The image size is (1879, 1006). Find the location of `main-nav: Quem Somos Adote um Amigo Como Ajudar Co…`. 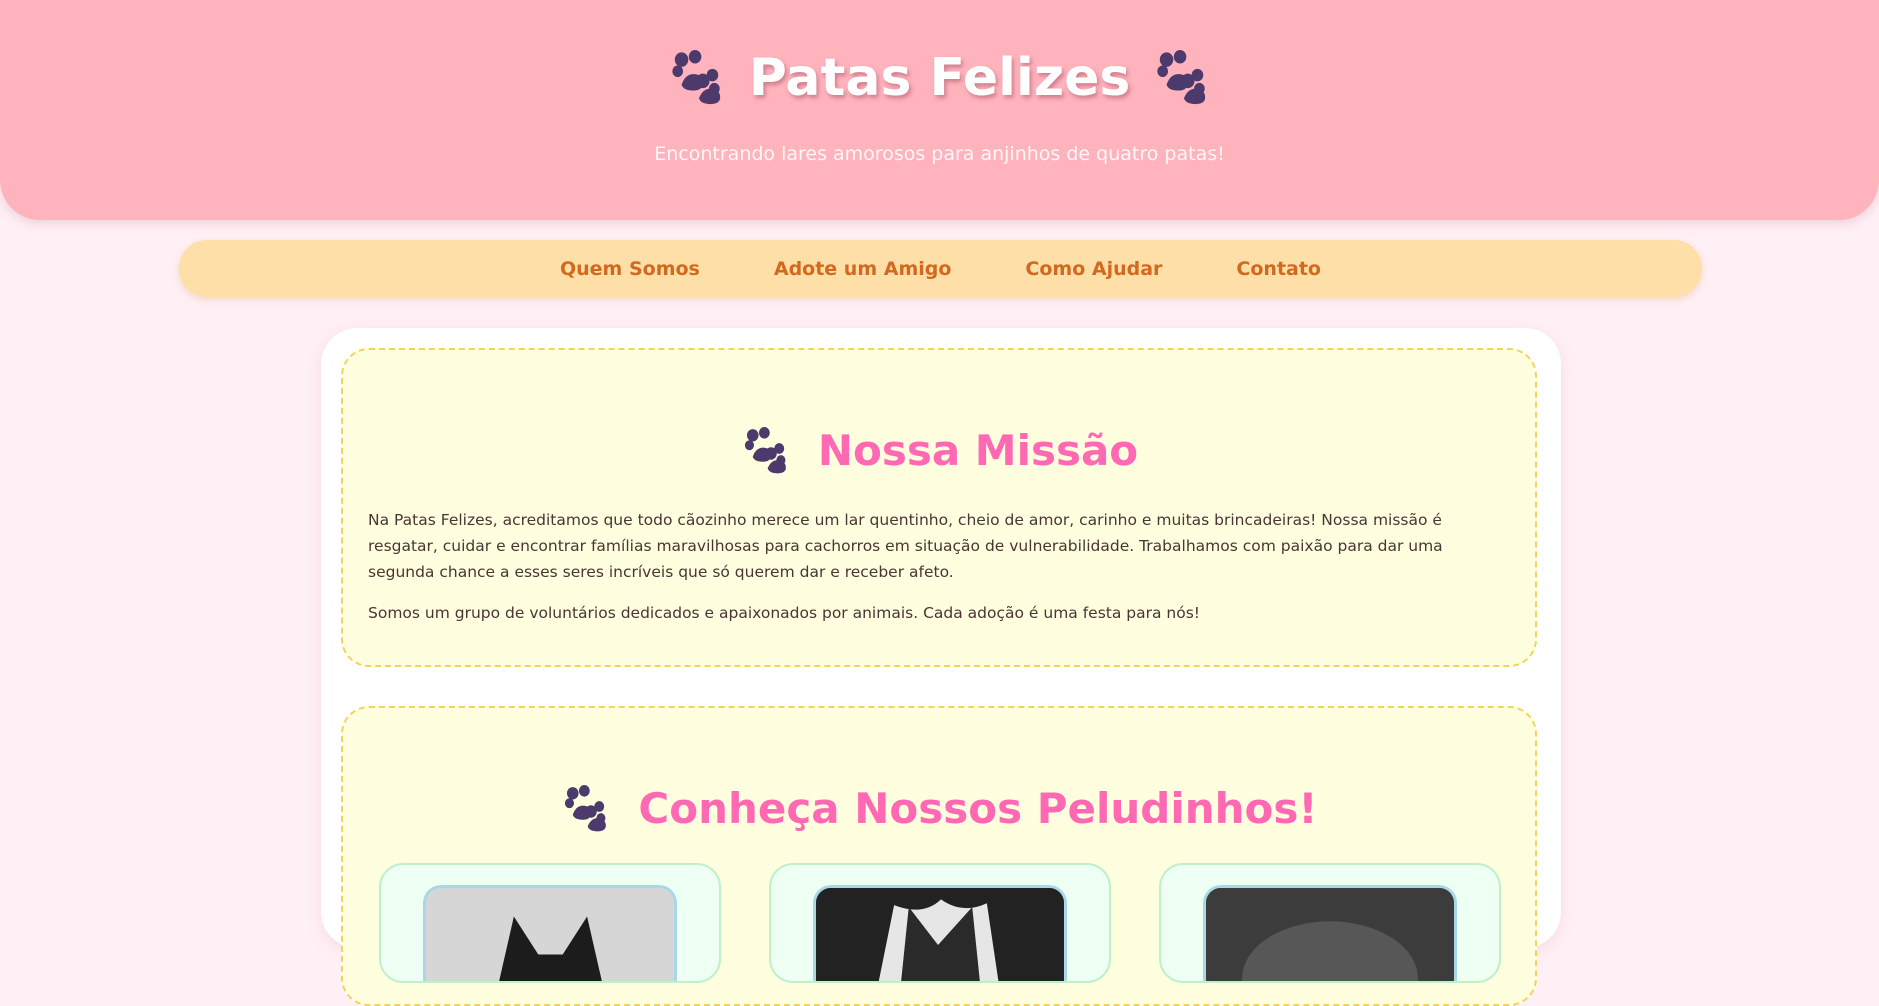

main-nav: Quem Somos Adote um Amigo Como Ajudar Co… is located at coordinates (940, 268).